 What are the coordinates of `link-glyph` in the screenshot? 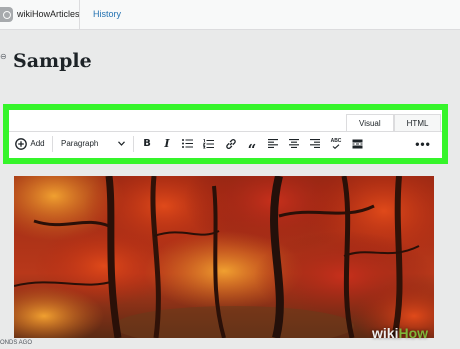 It's located at (231, 143).